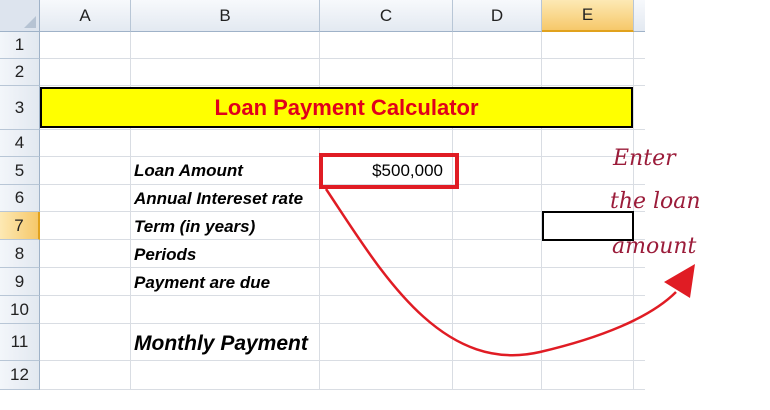 The width and height of the screenshot is (770, 410). Describe the element at coordinates (497, 16) in the screenshot. I see `column-header-d: D` at that location.